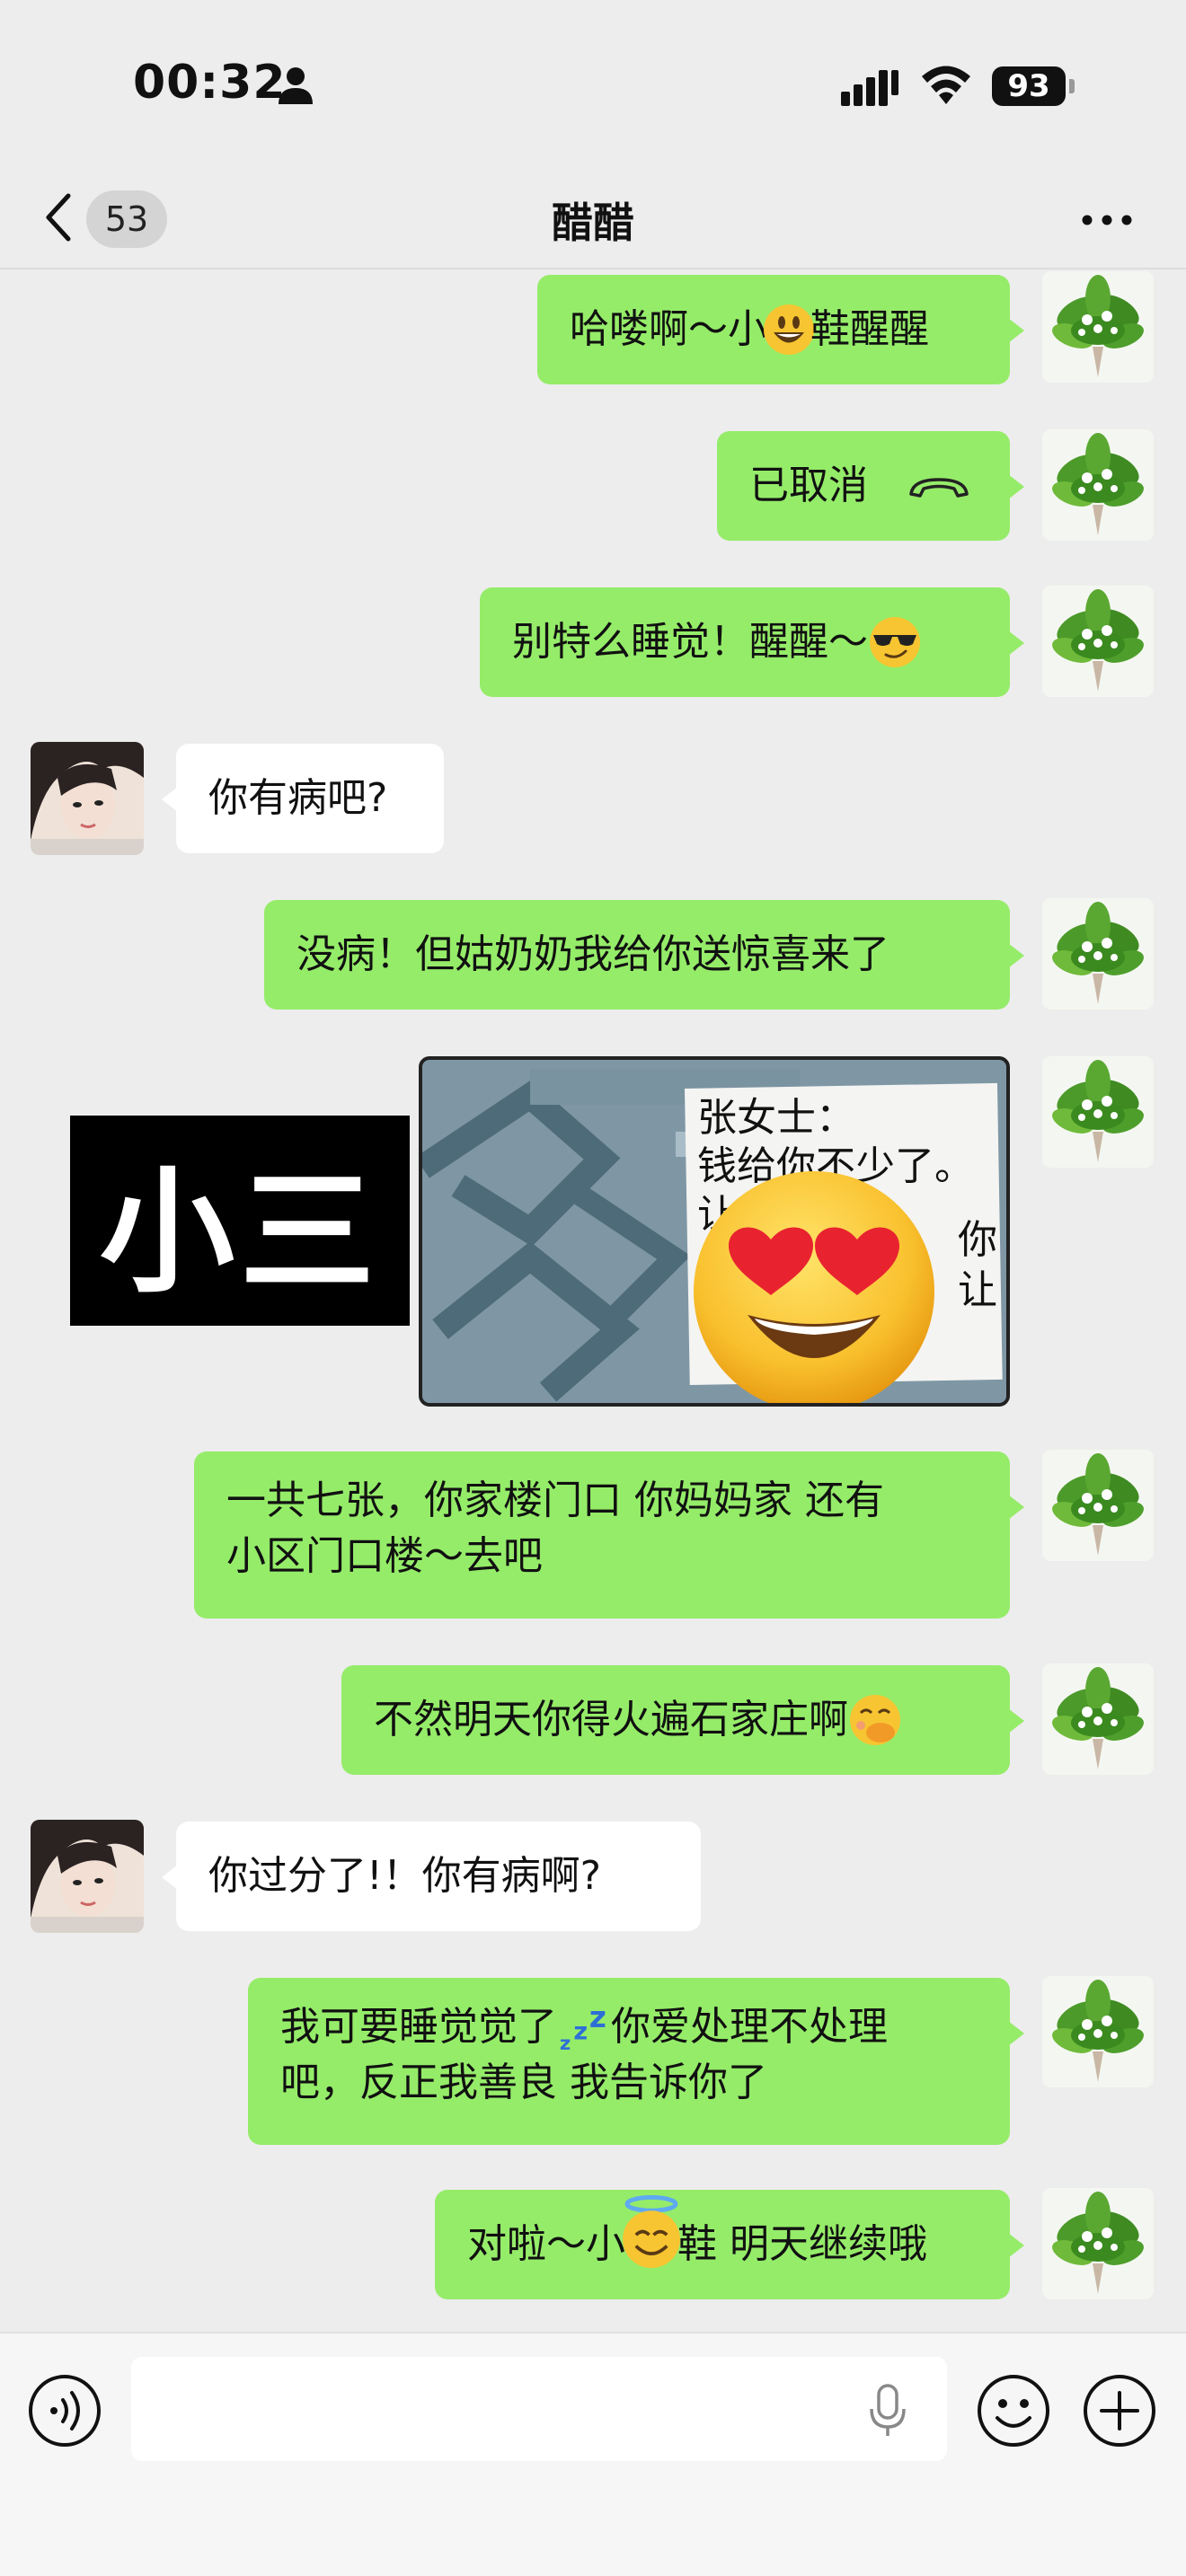  I want to click on status-bar: 00:32 93, so click(593, 85).